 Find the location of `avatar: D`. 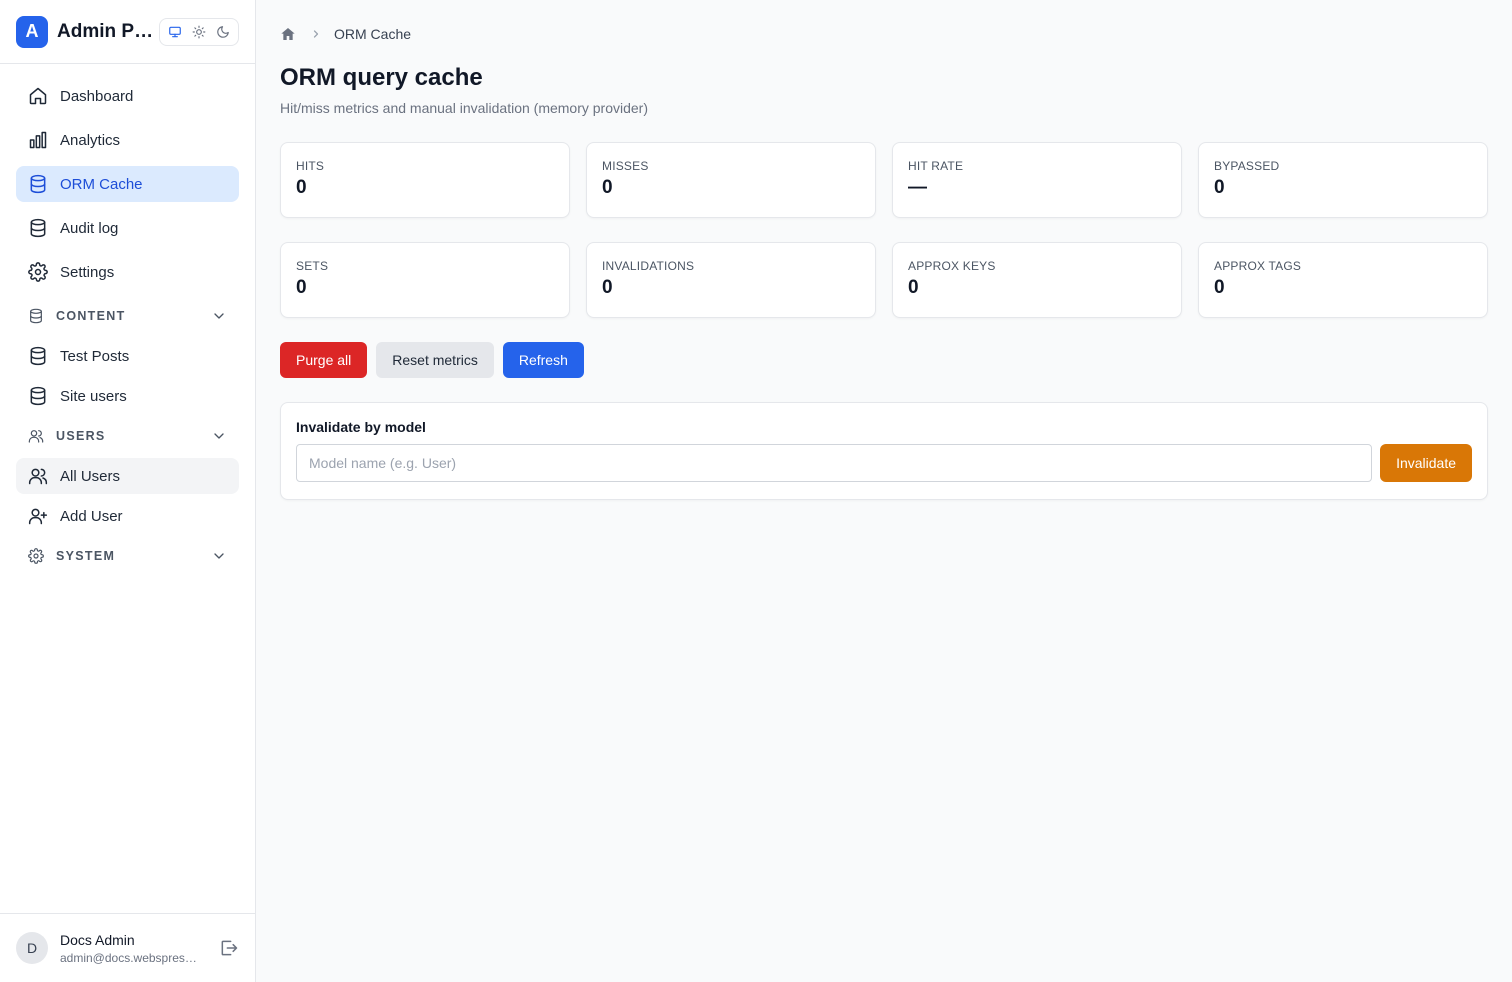

avatar: D is located at coordinates (32, 948).